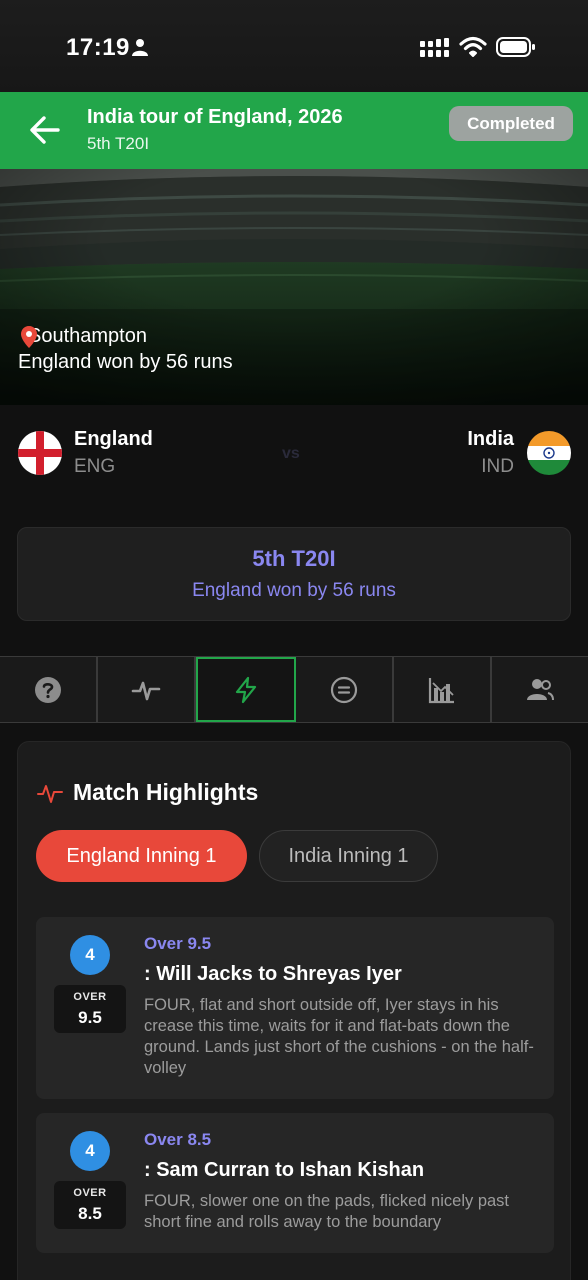  I want to click on teams-row: England ENG vs India IND, so click(294, 461).